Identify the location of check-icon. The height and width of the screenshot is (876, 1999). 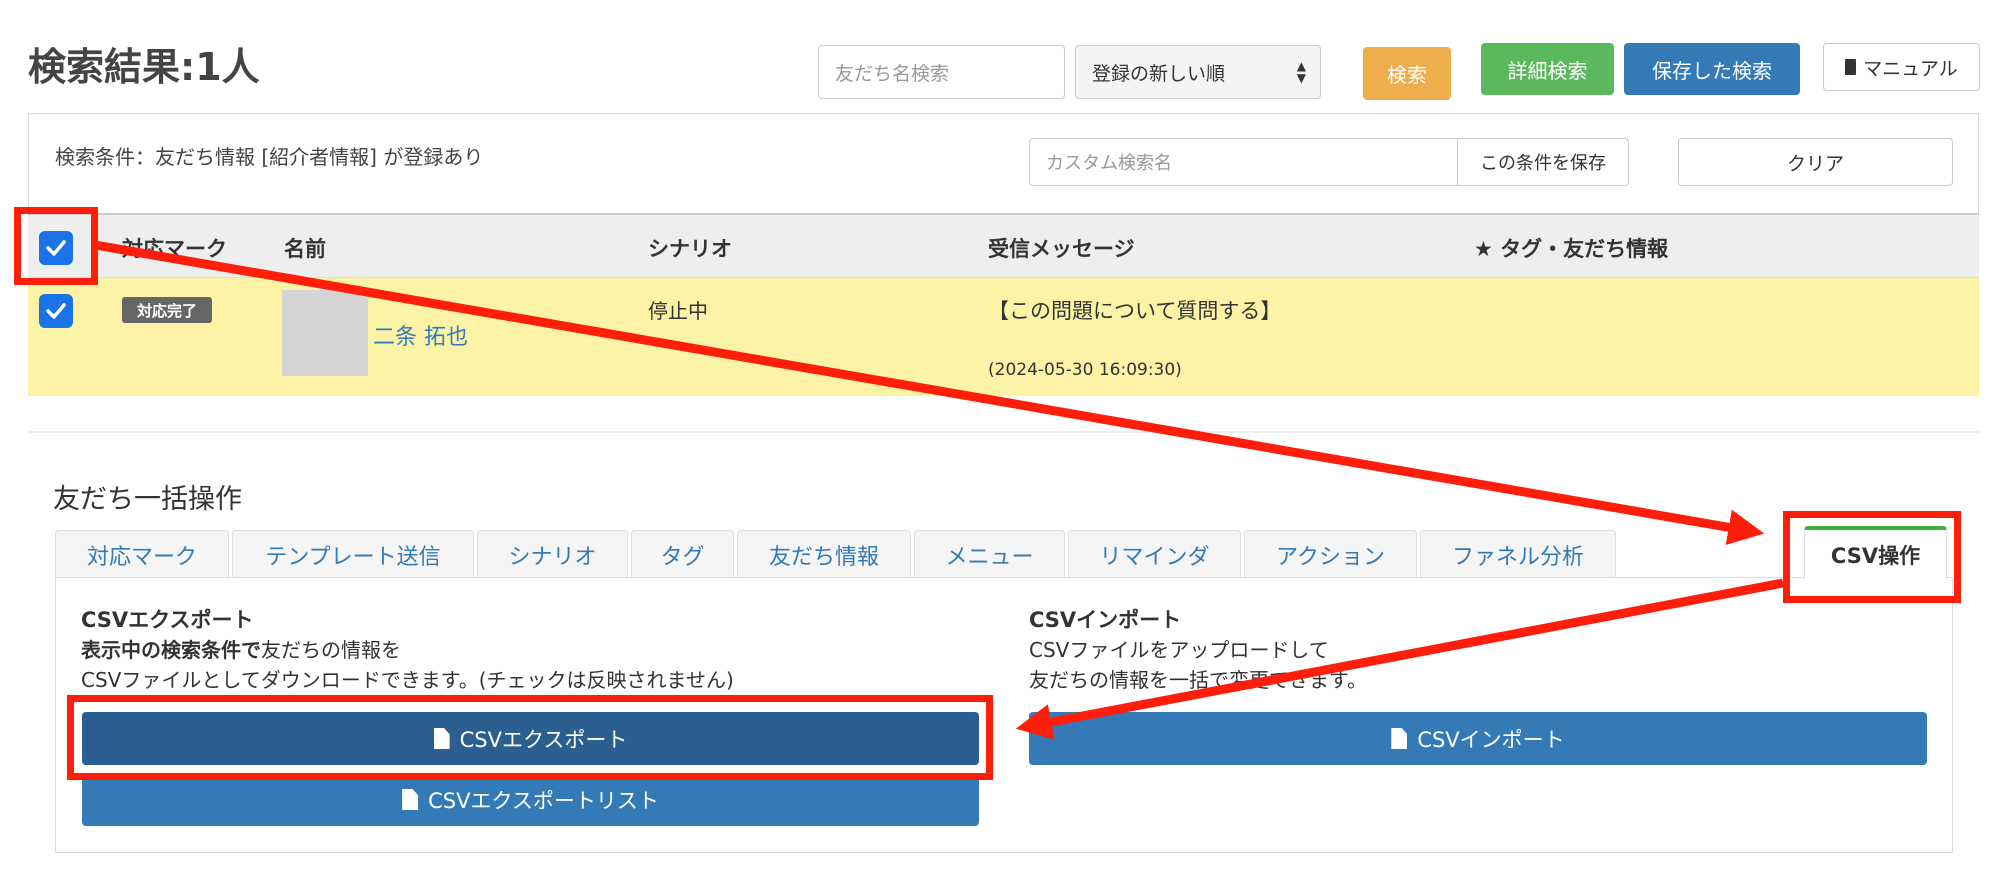
(56, 311).